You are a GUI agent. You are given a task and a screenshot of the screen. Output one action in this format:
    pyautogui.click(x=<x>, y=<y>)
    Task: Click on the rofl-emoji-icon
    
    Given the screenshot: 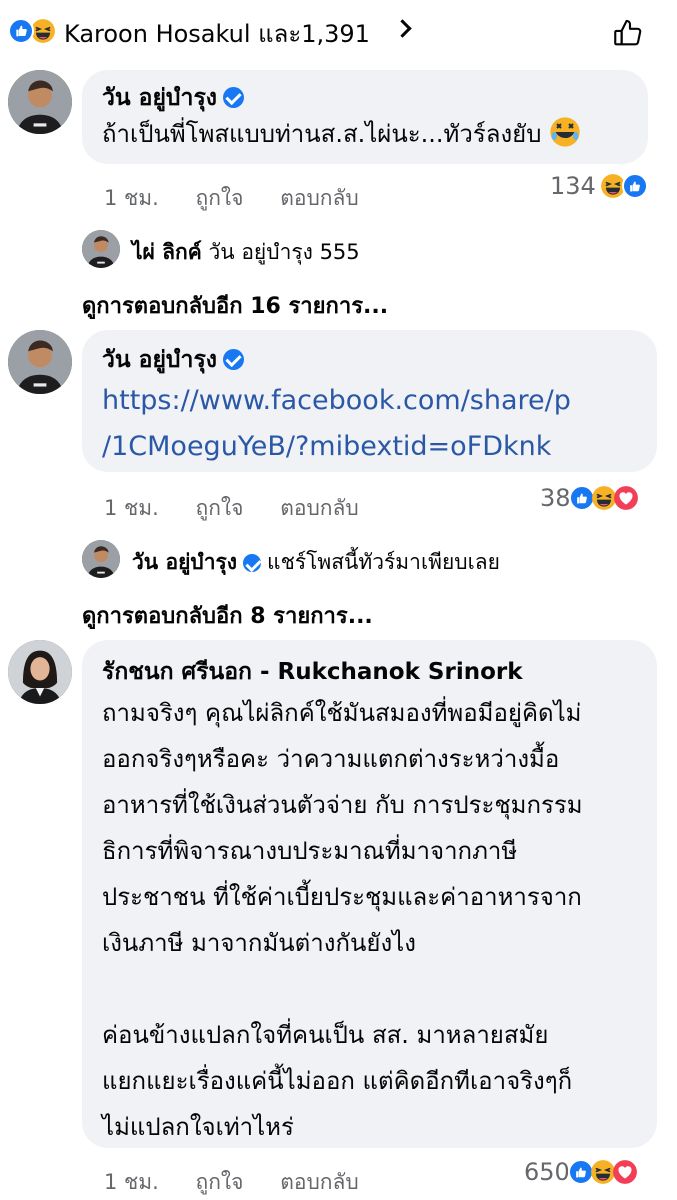 What is the action you would take?
    pyautogui.click(x=565, y=132)
    